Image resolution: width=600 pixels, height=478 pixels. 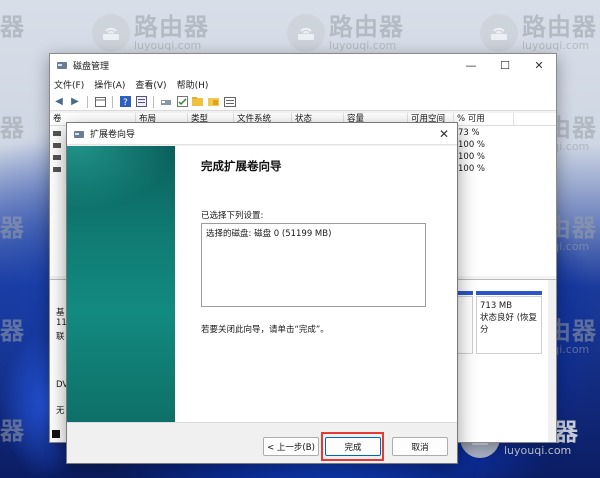 What do you see at coordinates (109, 84) in the screenshot?
I see `menu-action: 操作(A)` at bounding box center [109, 84].